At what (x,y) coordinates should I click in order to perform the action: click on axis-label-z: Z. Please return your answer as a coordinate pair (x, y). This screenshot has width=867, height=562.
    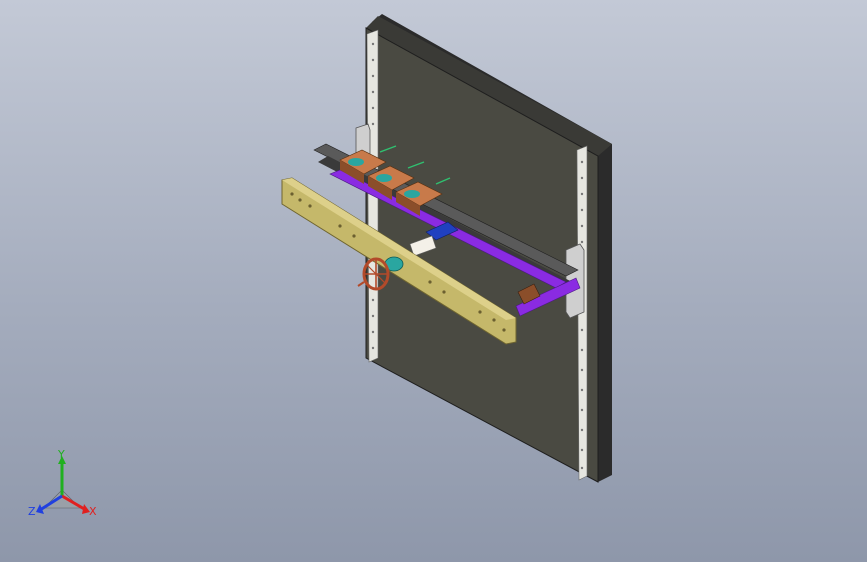
    Looking at the image, I should click on (32, 511).